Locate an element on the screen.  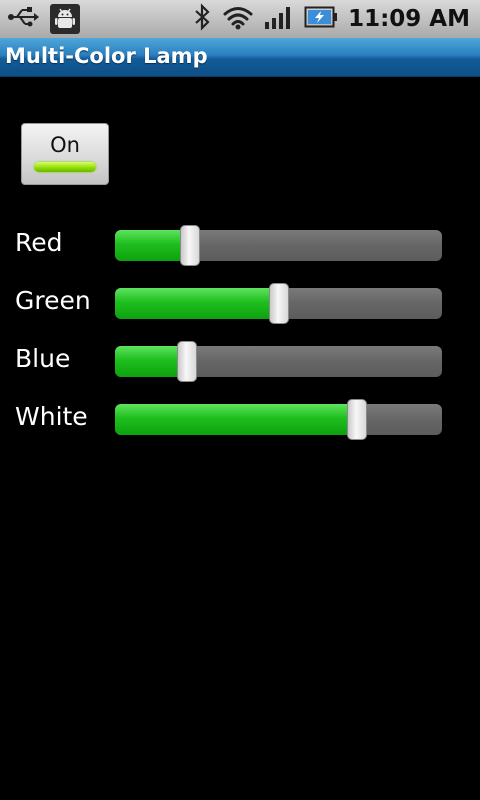
slider-label-white: White is located at coordinates (51, 416).